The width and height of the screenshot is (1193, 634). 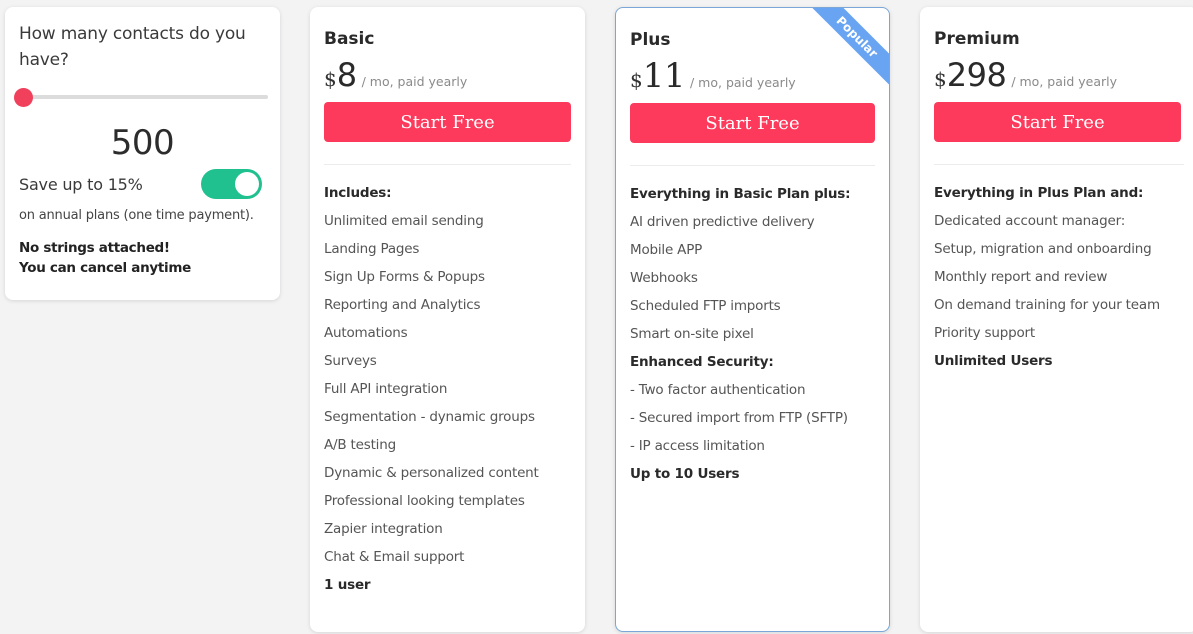 What do you see at coordinates (722, 222) in the screenshot?
I see `feature-item: AI driven predictive delivery` at bounding box center [722, 222].